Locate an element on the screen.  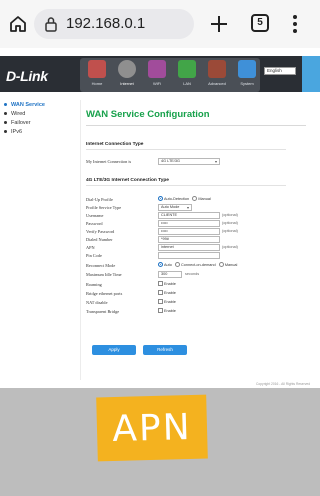
idle-time-field: 300 is located at coordinates (170, 274).